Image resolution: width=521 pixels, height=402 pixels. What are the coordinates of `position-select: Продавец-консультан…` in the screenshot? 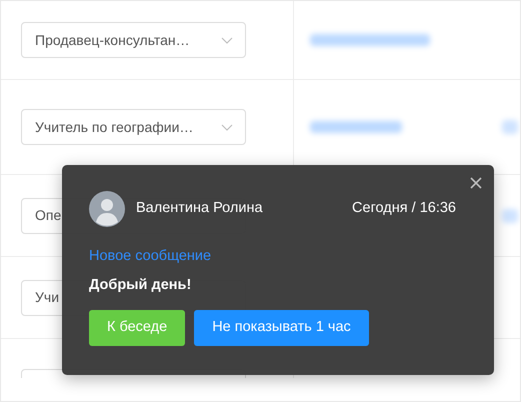 It's located at (133, 40).